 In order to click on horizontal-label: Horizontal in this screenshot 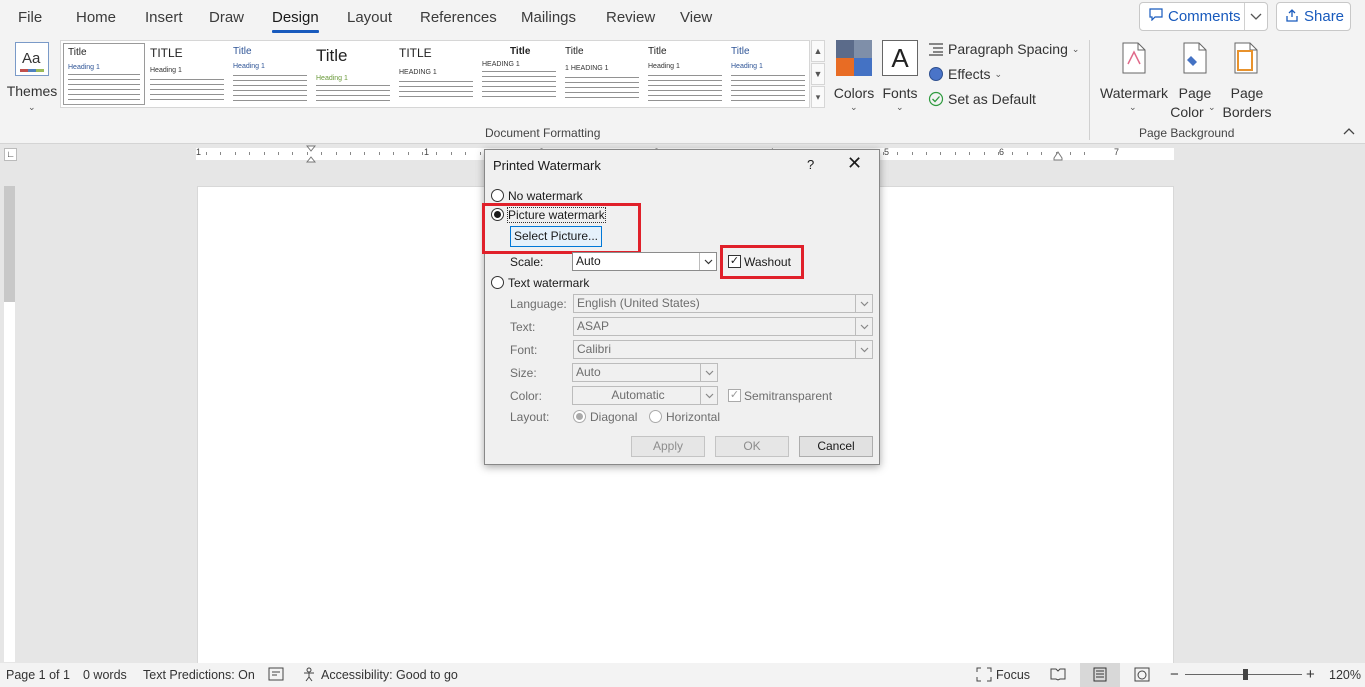, I will do `click(693, 417)`.